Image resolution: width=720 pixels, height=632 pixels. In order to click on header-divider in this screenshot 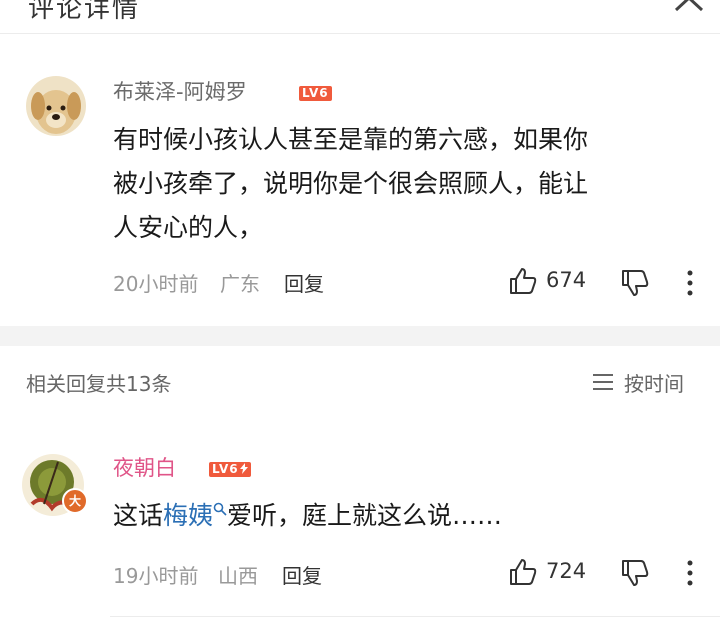, I will do `click(360, 33)`.